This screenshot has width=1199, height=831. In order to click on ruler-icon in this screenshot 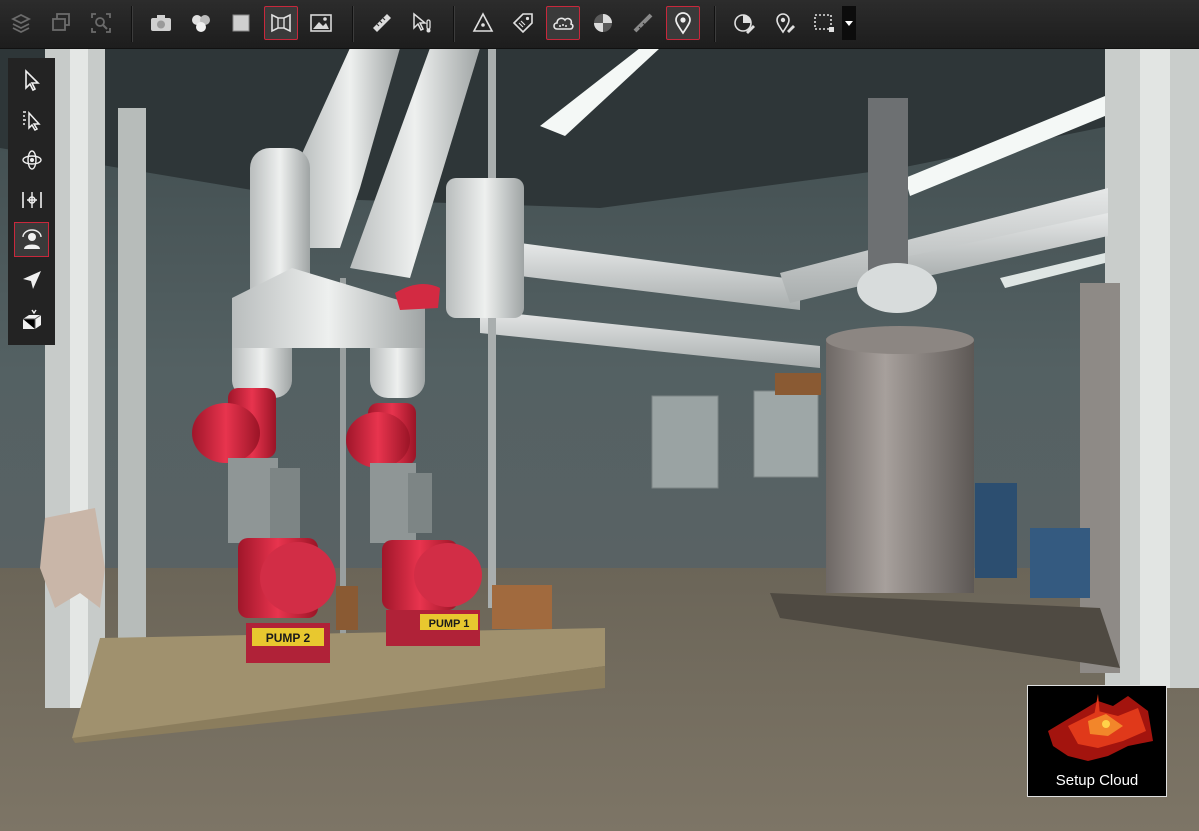, I will do `click(382, 23)`.